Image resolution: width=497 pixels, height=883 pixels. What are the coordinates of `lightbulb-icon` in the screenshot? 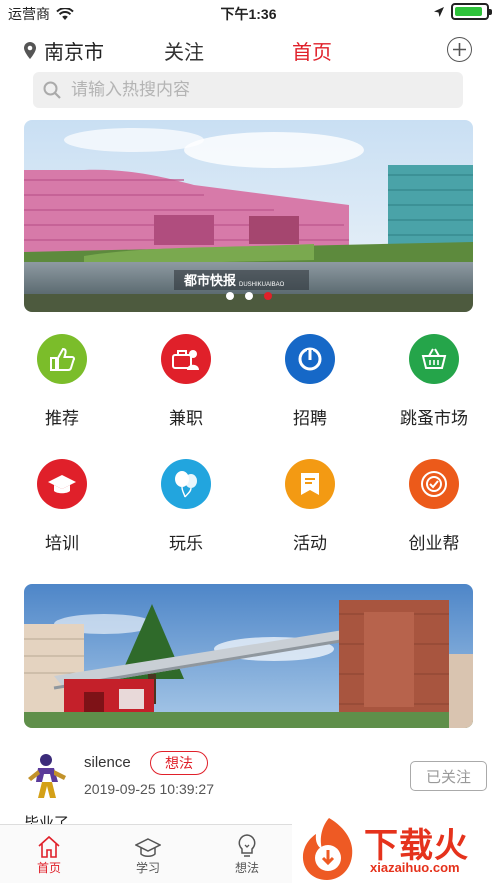 It's located at (247, 845).